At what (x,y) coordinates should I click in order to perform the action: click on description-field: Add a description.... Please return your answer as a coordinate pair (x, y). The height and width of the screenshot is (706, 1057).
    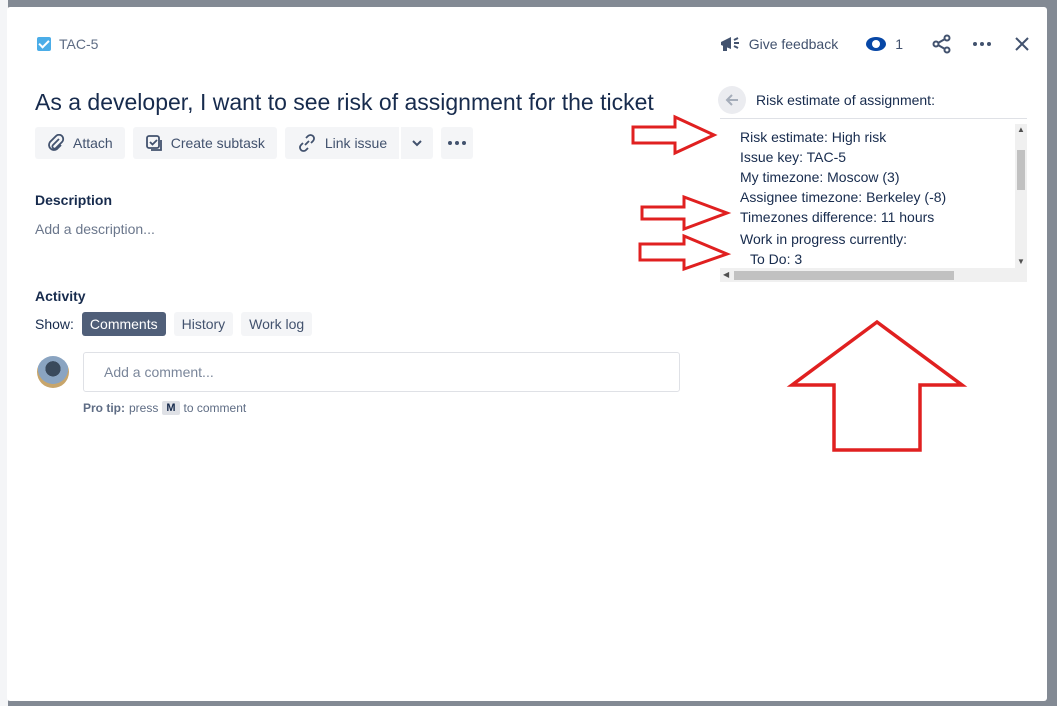
    Looking at the image, I should click on (95, 229).